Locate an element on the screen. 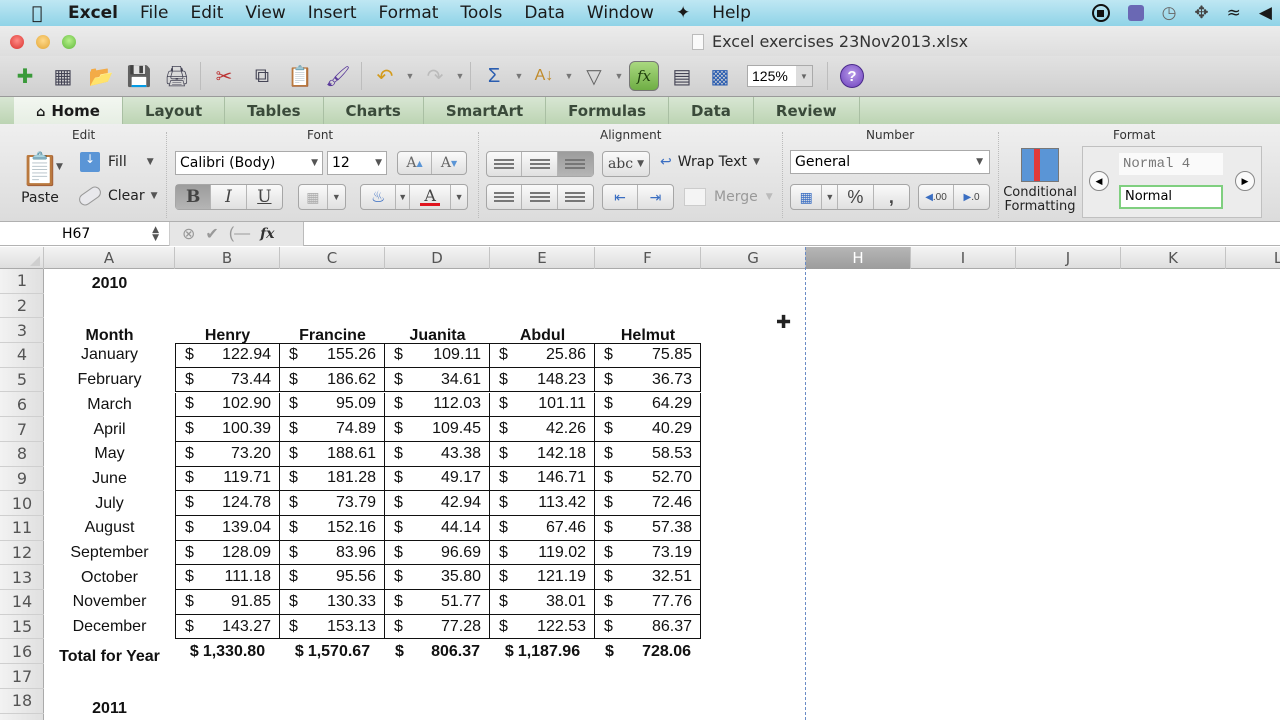 This screenshot has height=722, width=1280. cut-icon: ✂ is located at coordinates (224, 76).